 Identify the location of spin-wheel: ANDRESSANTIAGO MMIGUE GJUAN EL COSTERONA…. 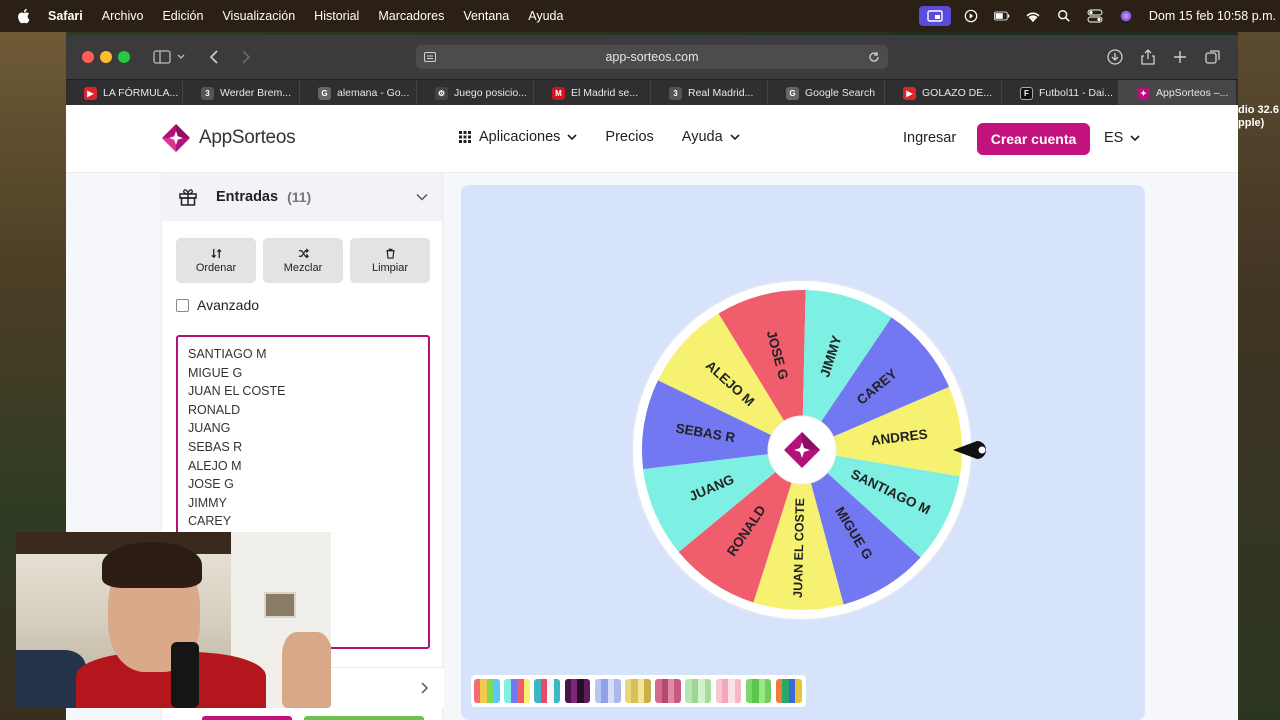
(802, 450).